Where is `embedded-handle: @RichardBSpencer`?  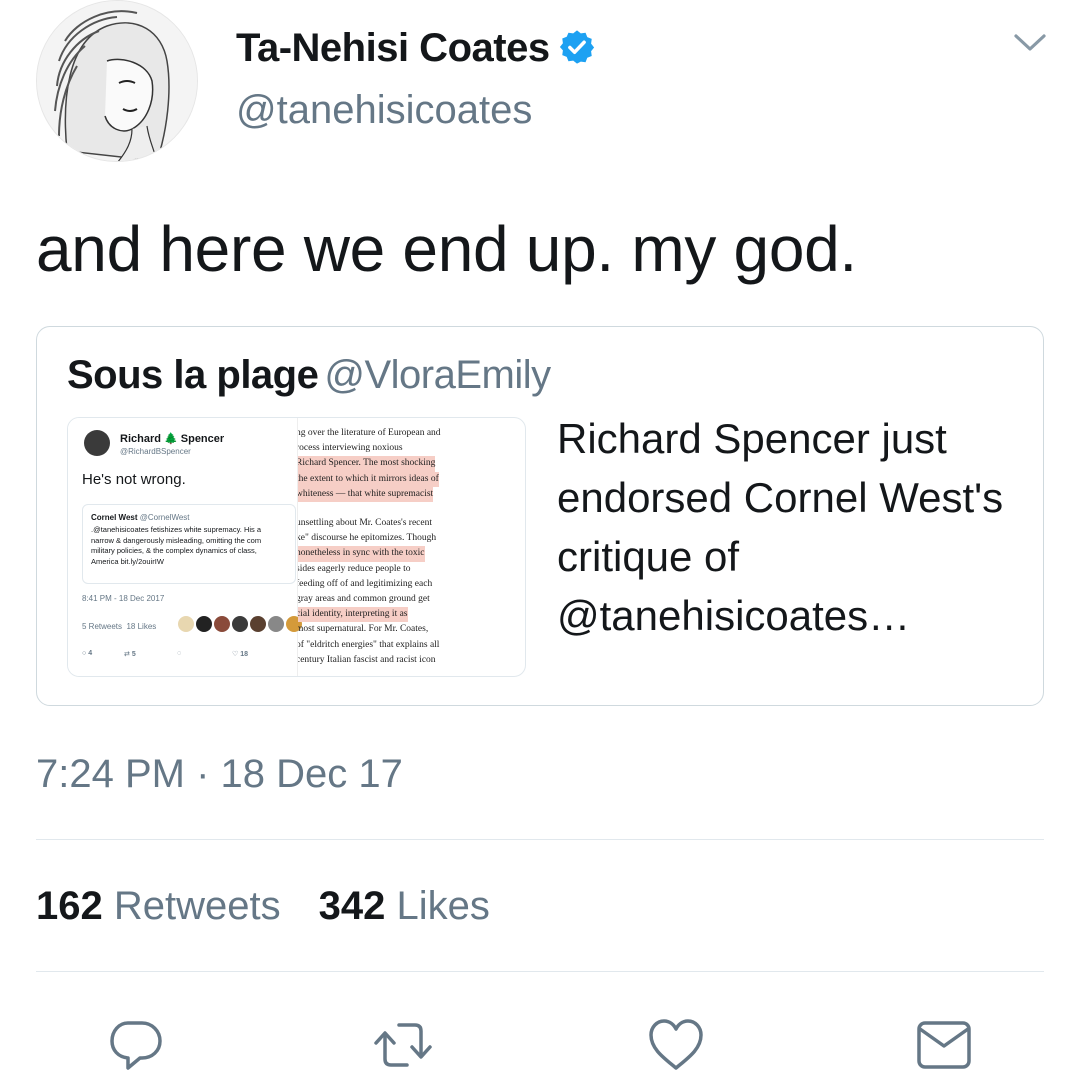 embedded-handle: @RichardBSpencer is located at coordinates (155, 451).